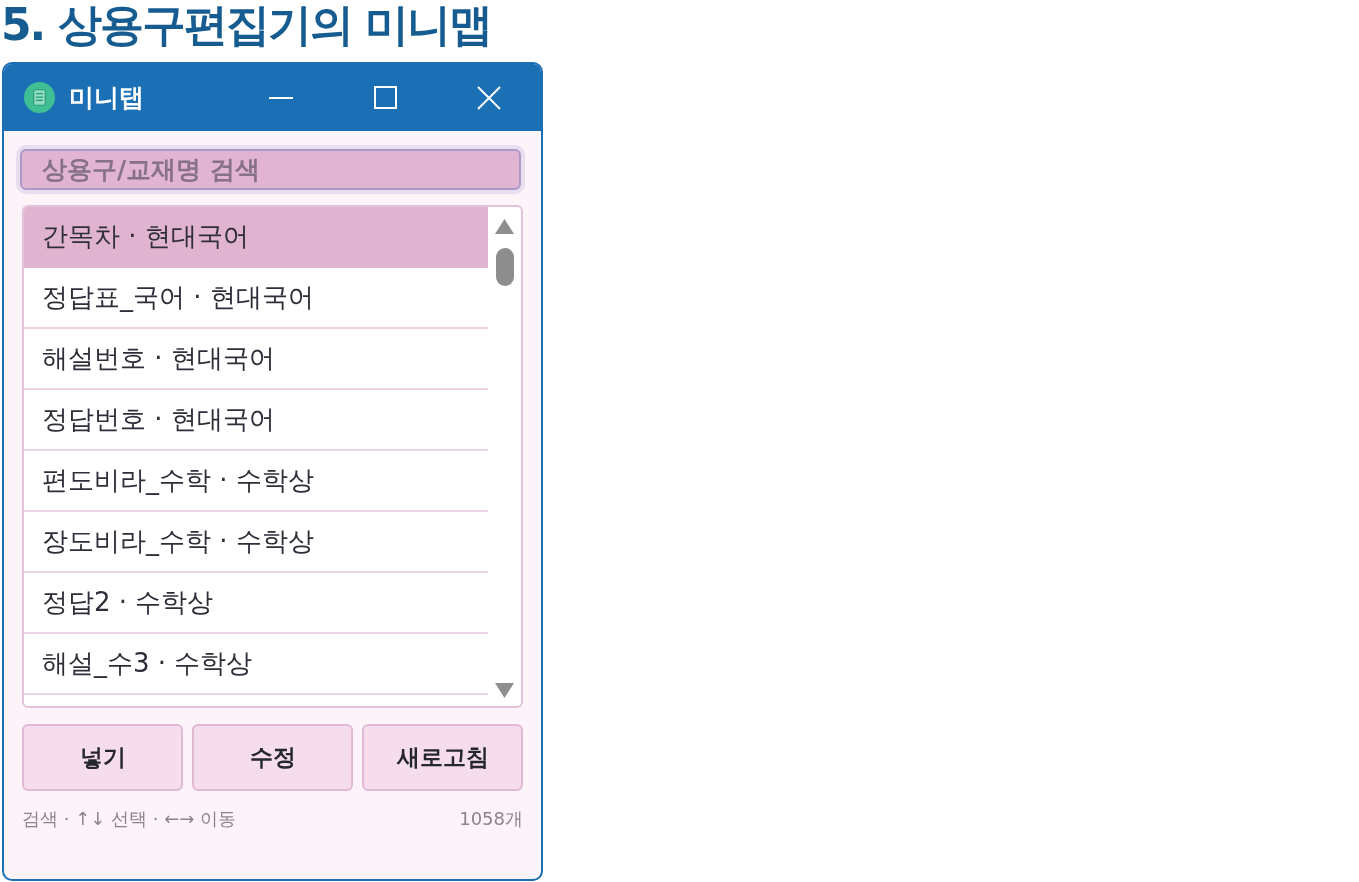 The width and height of the screenshot is (1359, 882). Describe the element at coordinates (129, 819) in the screenshot. I see `shortcut-hint: 검색 · ↑↓ 선택 · ←→ 이동` at that location.